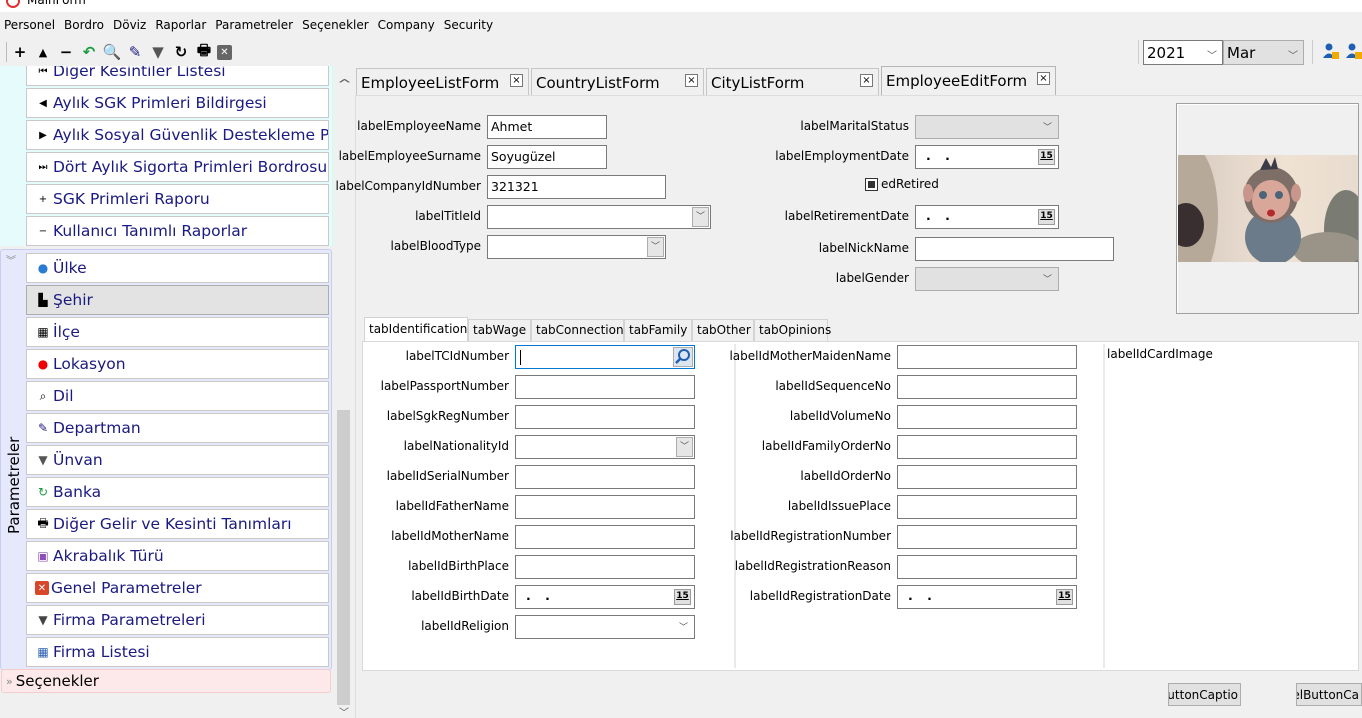 The image size is (1362, 718). Describe the element at coordinates (576, 187) in the screenshot. I see `labelcompanyidnumber-input: 321321` at that location.